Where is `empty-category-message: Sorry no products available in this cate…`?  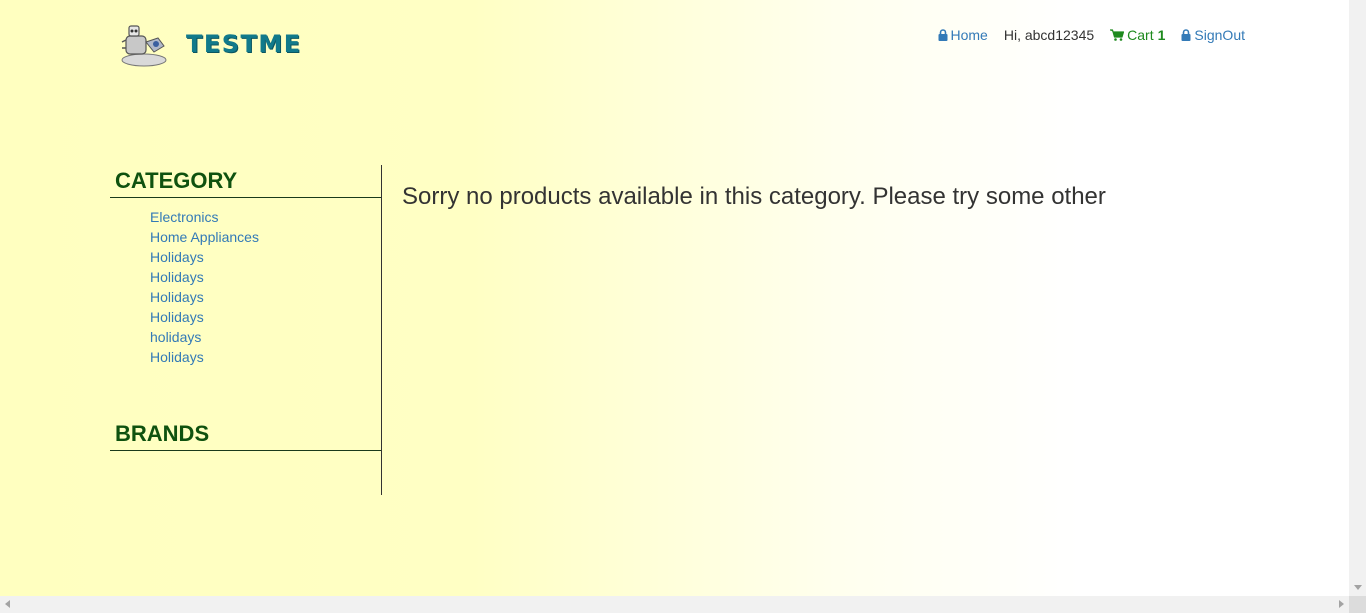
empty-category-message: Sorry no products available in this cate… is located at coordinates (754, 196).